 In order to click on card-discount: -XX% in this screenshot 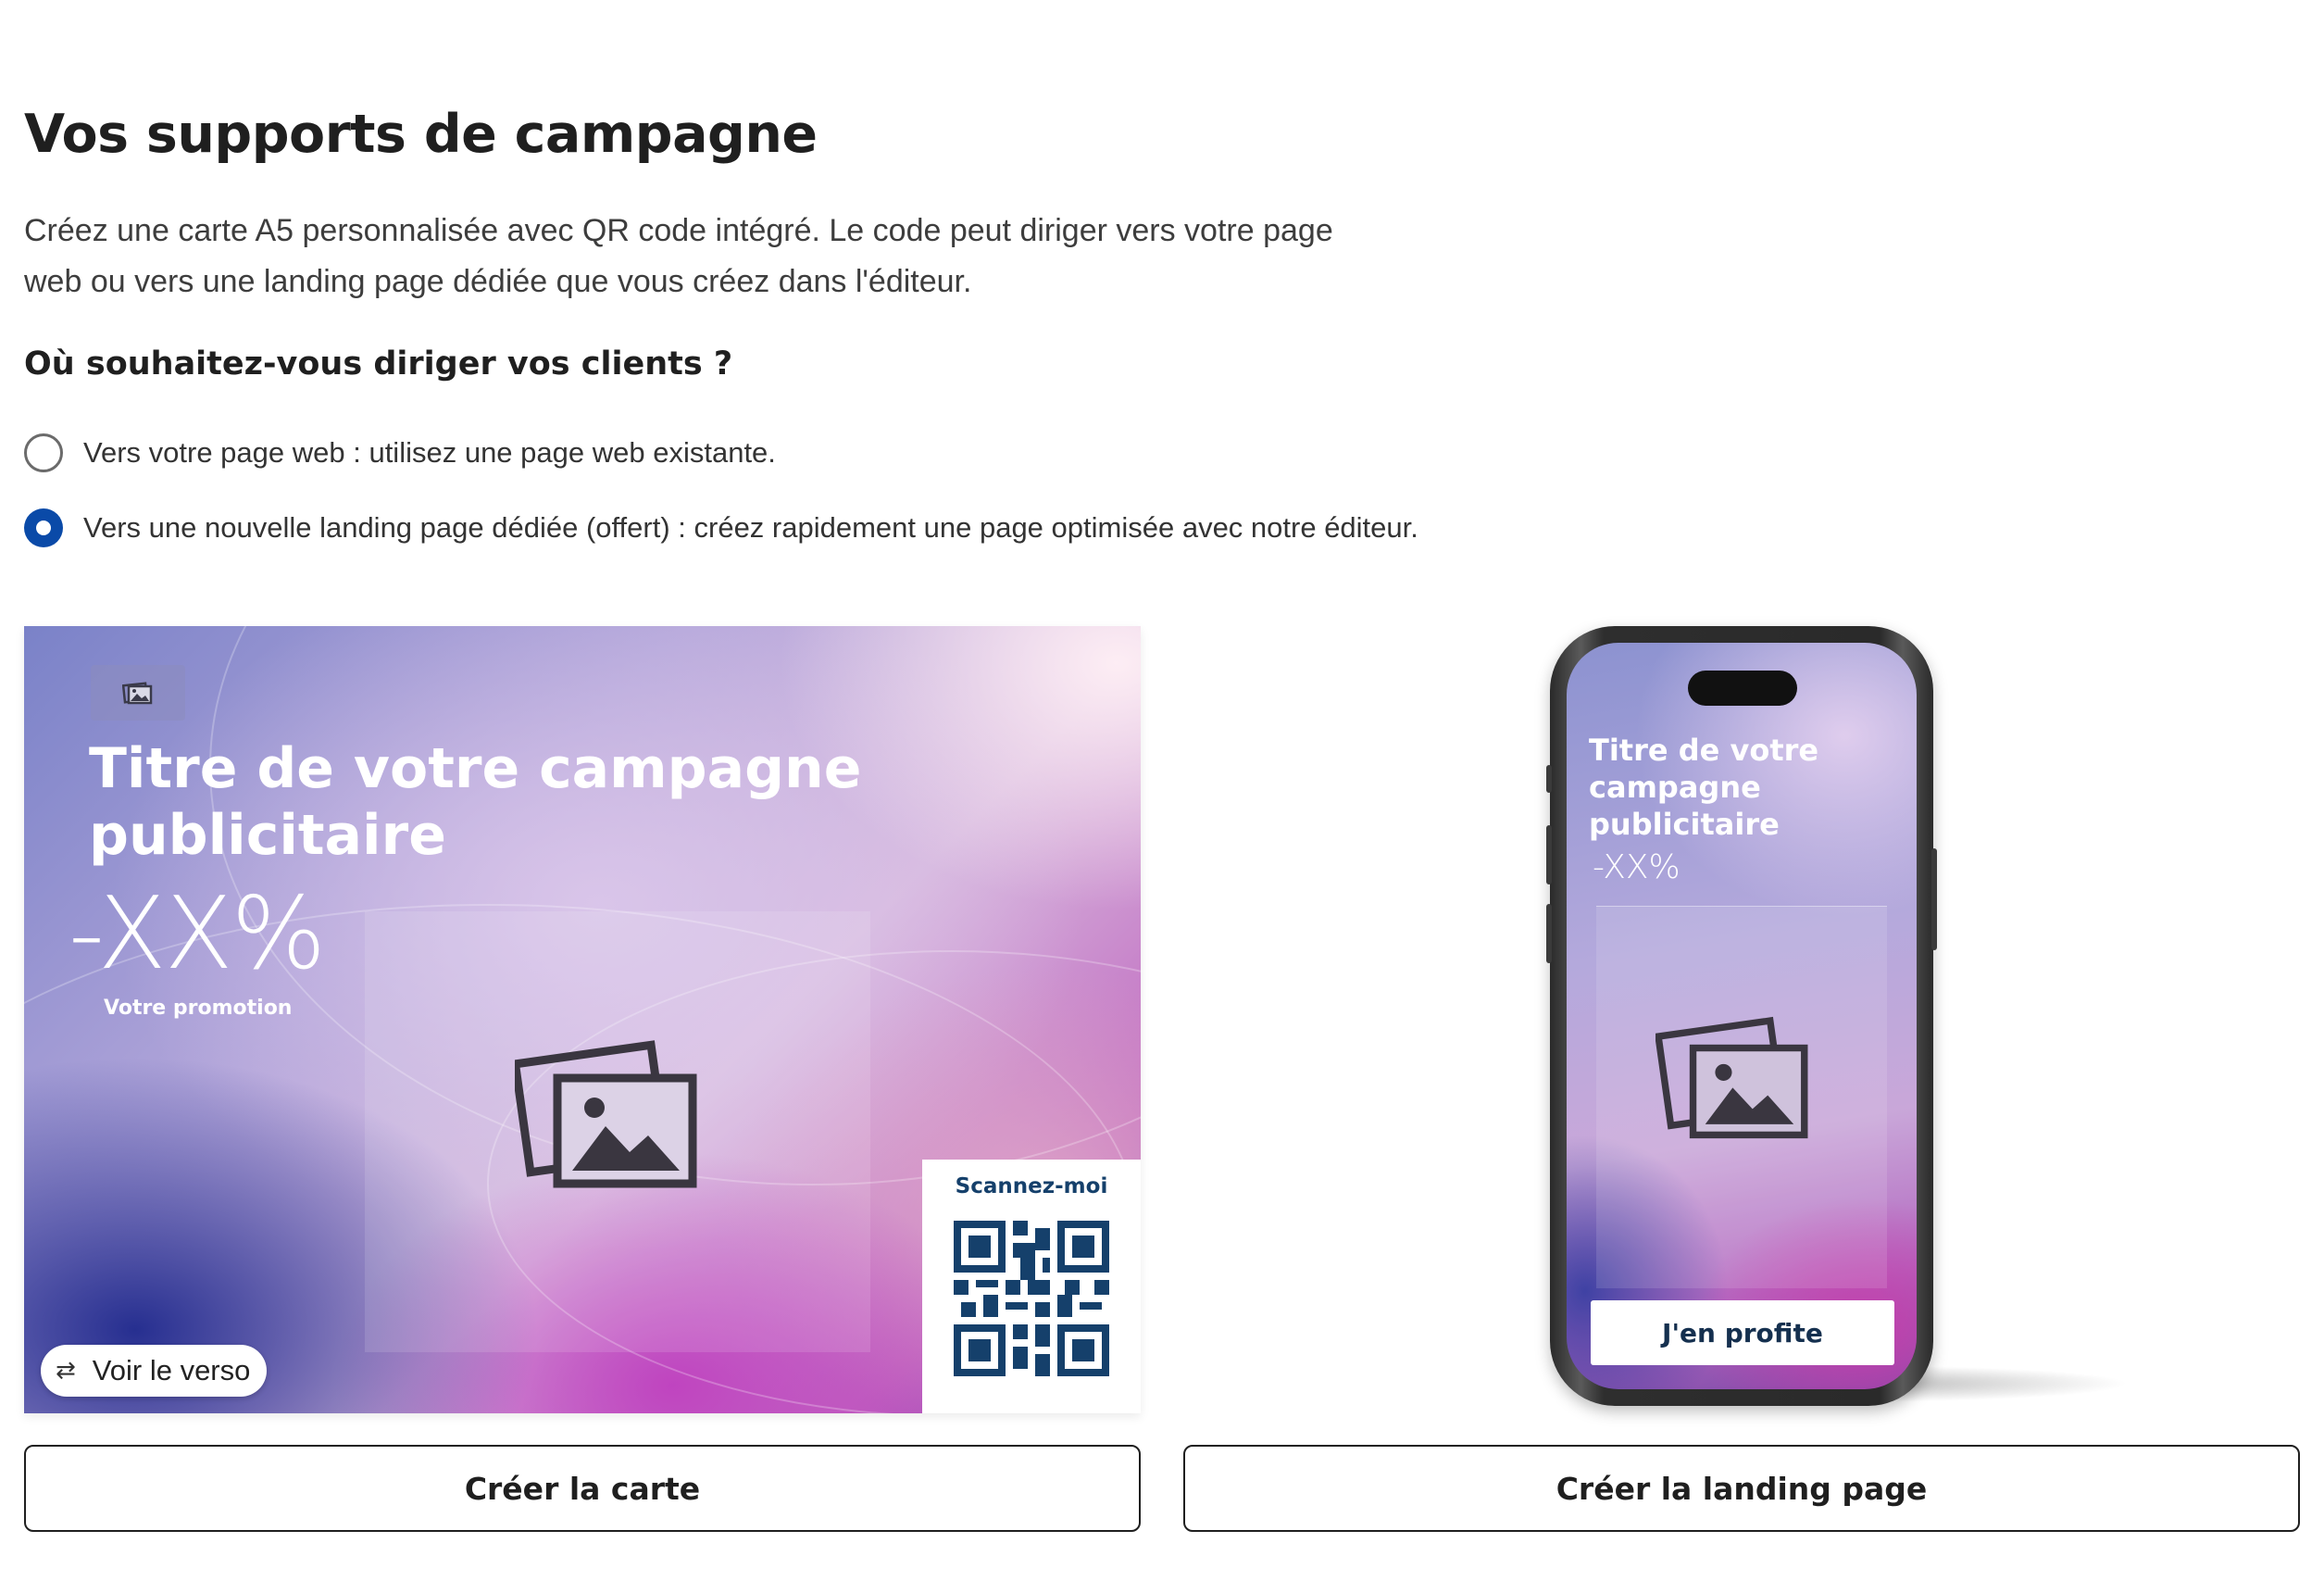, I will do `click(197, 934)`.